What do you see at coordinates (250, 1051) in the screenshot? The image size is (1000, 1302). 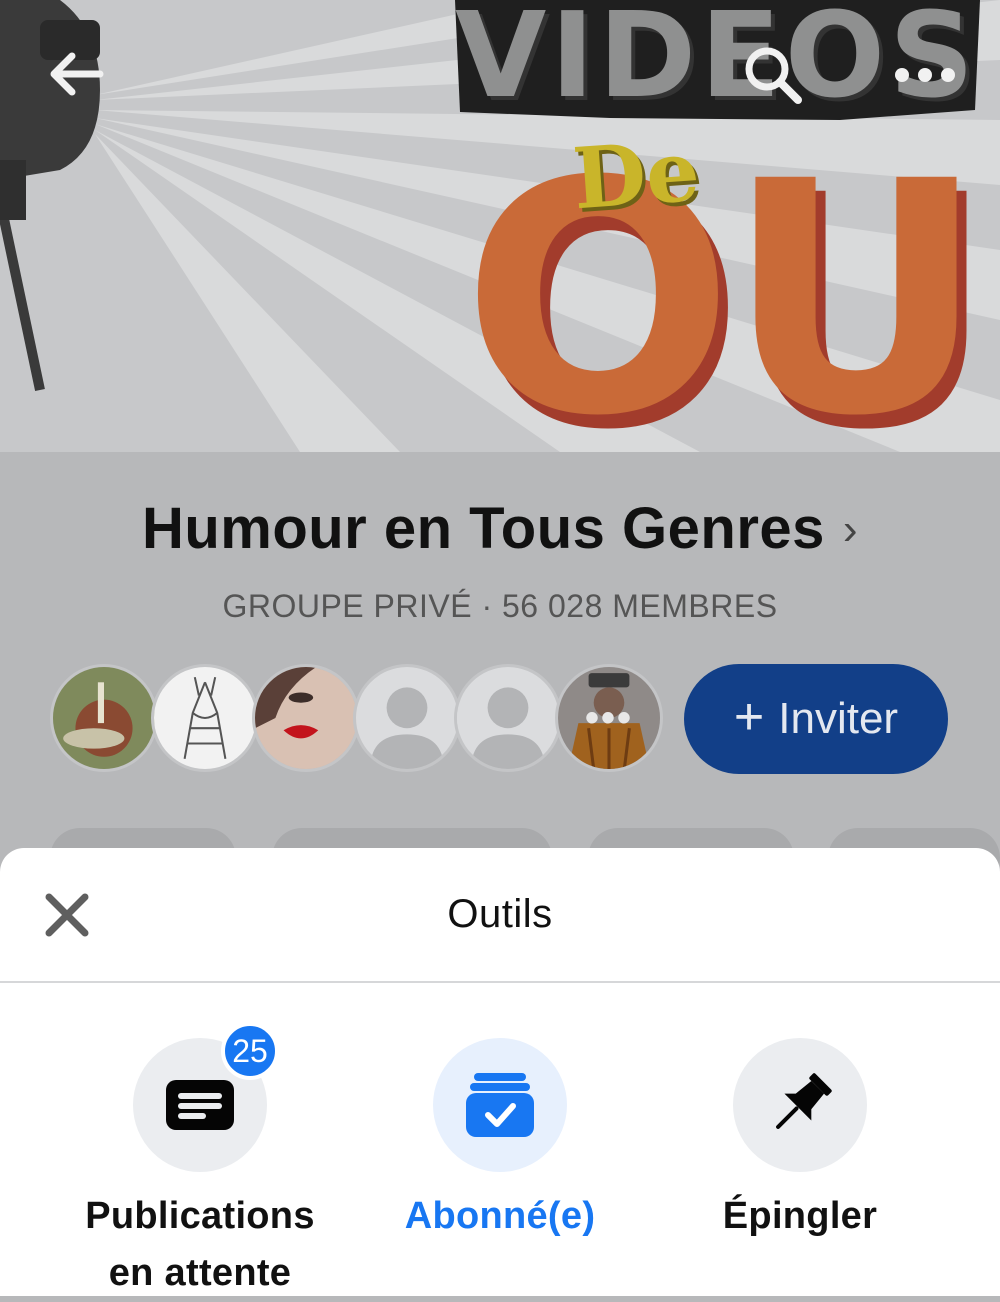 I see `pending-count-badge: 25` at bounding box center [250, 1051].